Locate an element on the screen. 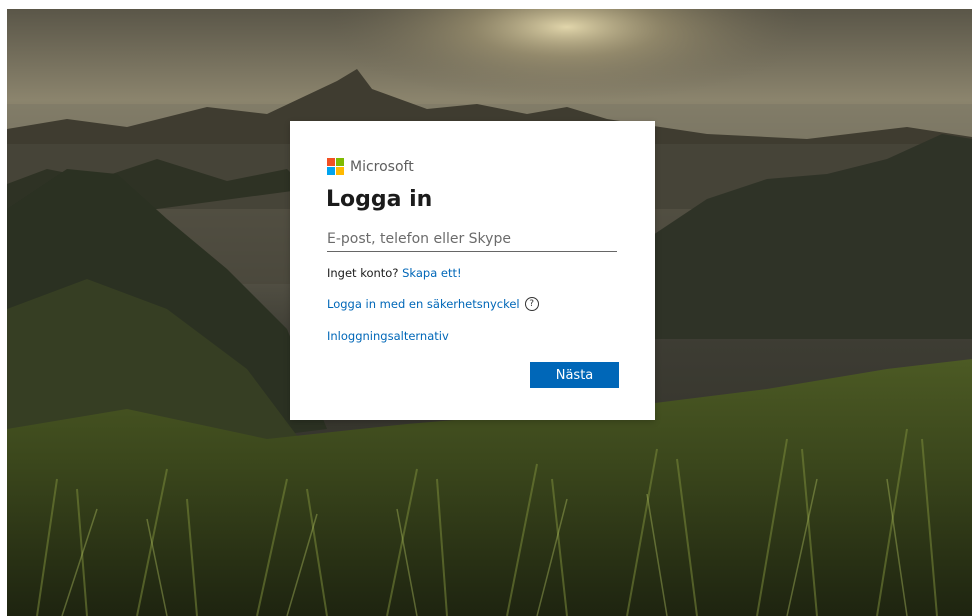  logo-square-yellow is located at coordinates (340, 171).